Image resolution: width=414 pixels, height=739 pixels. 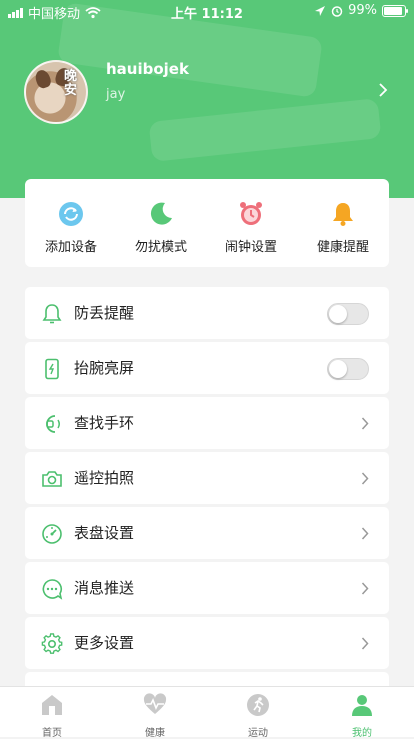 I want to click on setting-row-partial, so click(x=207, y=679).